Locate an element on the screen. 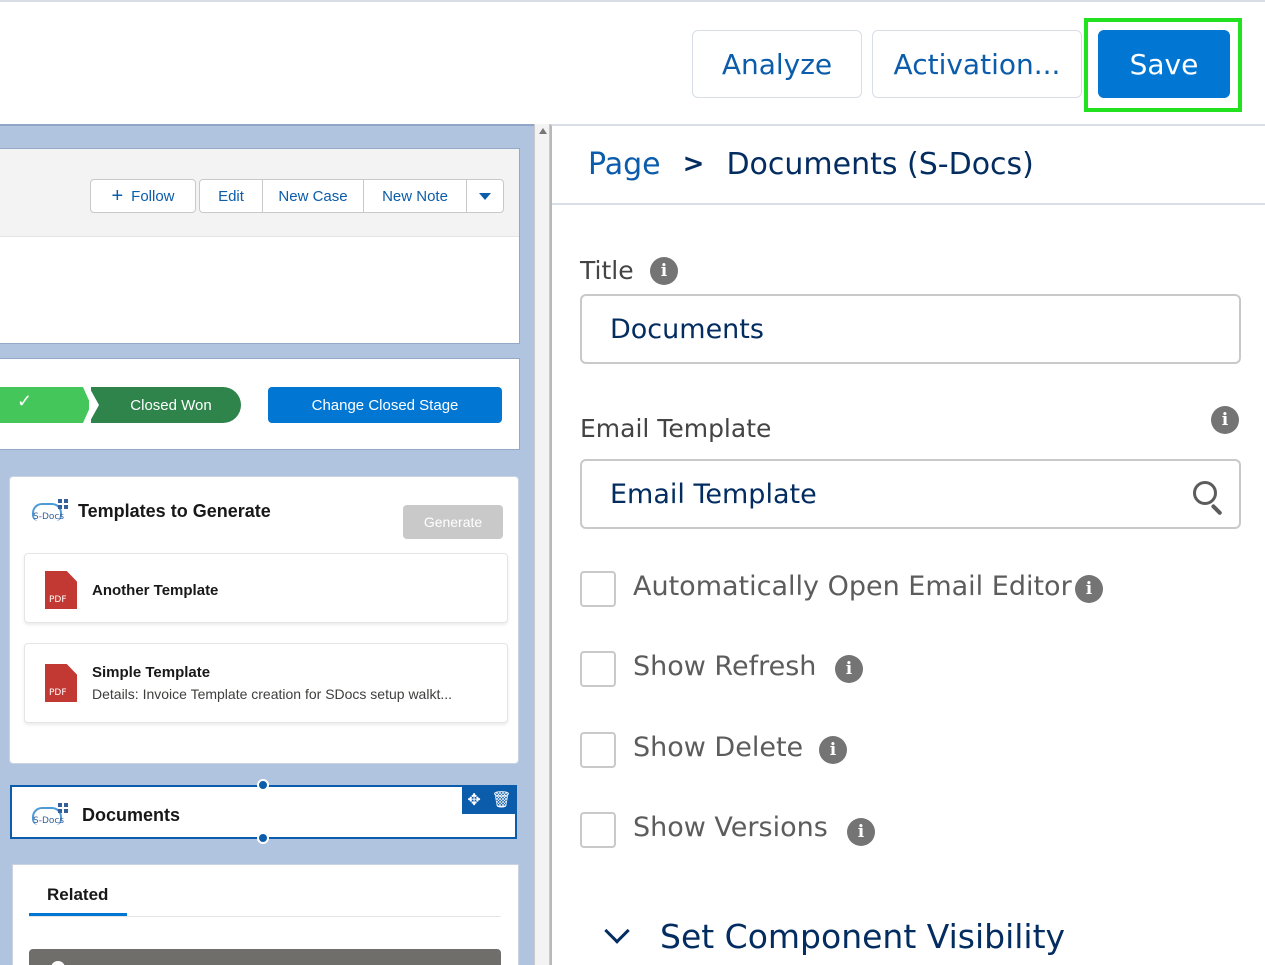  templates-card-title: Templates to Generate is located at coordinates (174, 511).